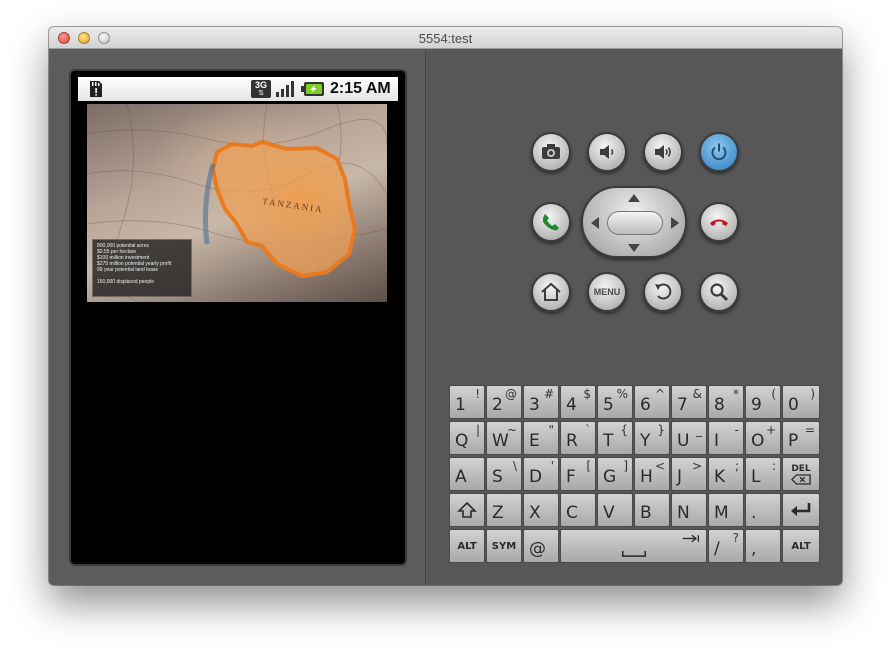 Image resolution: width=890 pixels, height=655 pixels. What do you see at coordinates (504, 402) in the screenshot?
I see `key-2: 2 @` at bounding box center [504, 402].